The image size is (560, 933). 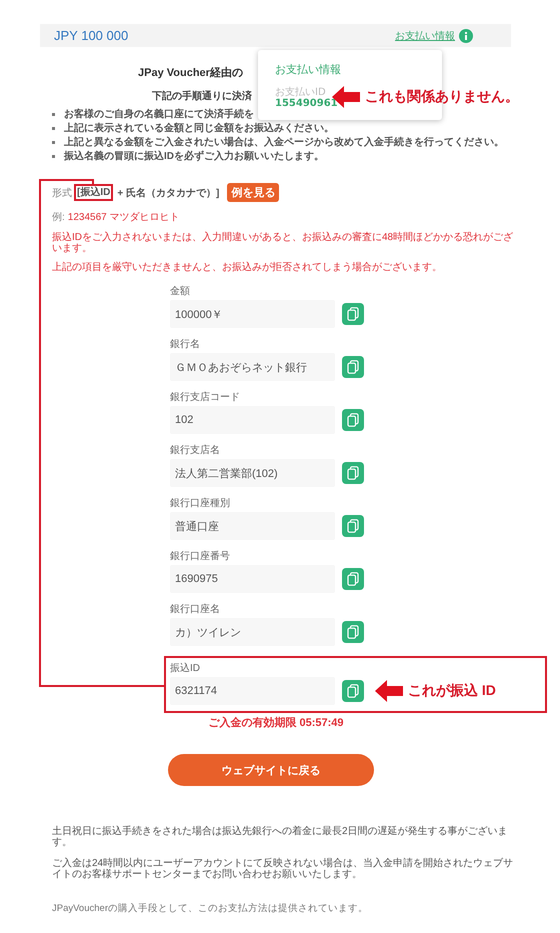 I want to click on back-to-website-button: ウェブサイトに戻る, so click(x=271, y=770).